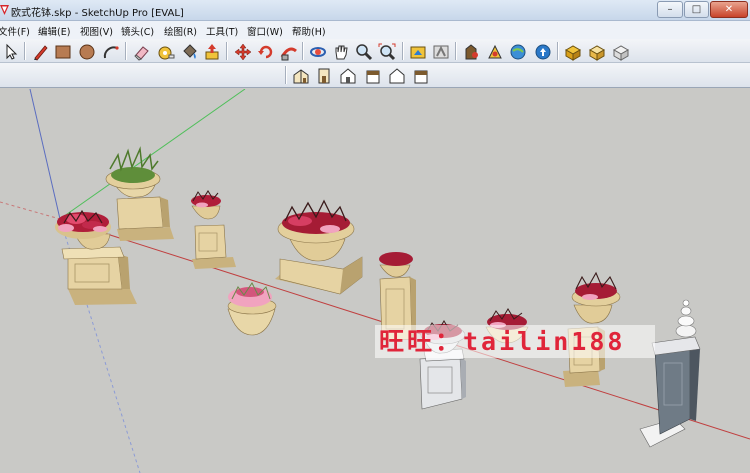 Image resolution: width=750 pixels, height=473 pixels. What do you see at coordinates (696, 9) in the screenshot?
I see `maximize-button: □` at bounding box center [696, 9].